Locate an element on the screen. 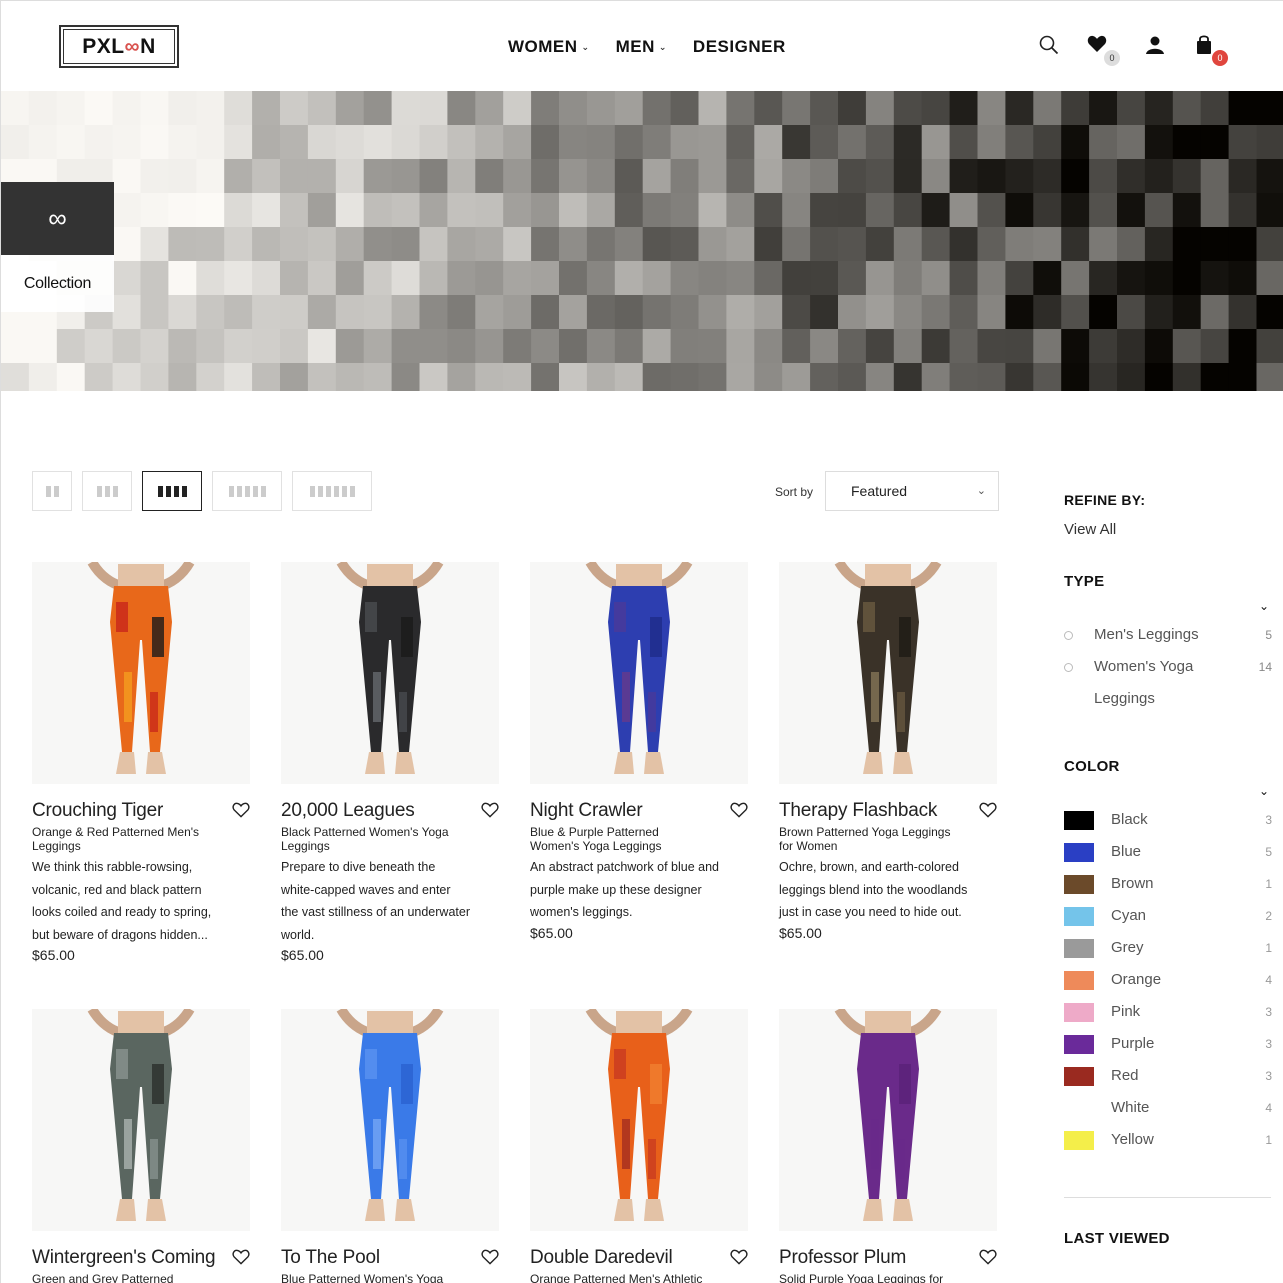 The height and width of the screenshot is (1283, 1283). color-filter-orange: Orange 4 is located at coordinates (1168, 980).